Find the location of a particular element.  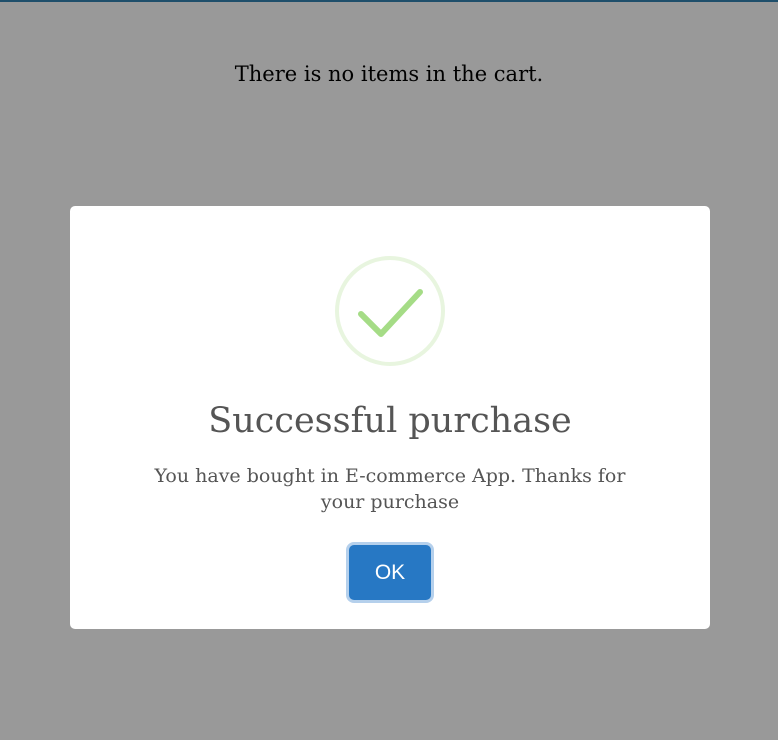

top-border is located at coordinates (389, 1).